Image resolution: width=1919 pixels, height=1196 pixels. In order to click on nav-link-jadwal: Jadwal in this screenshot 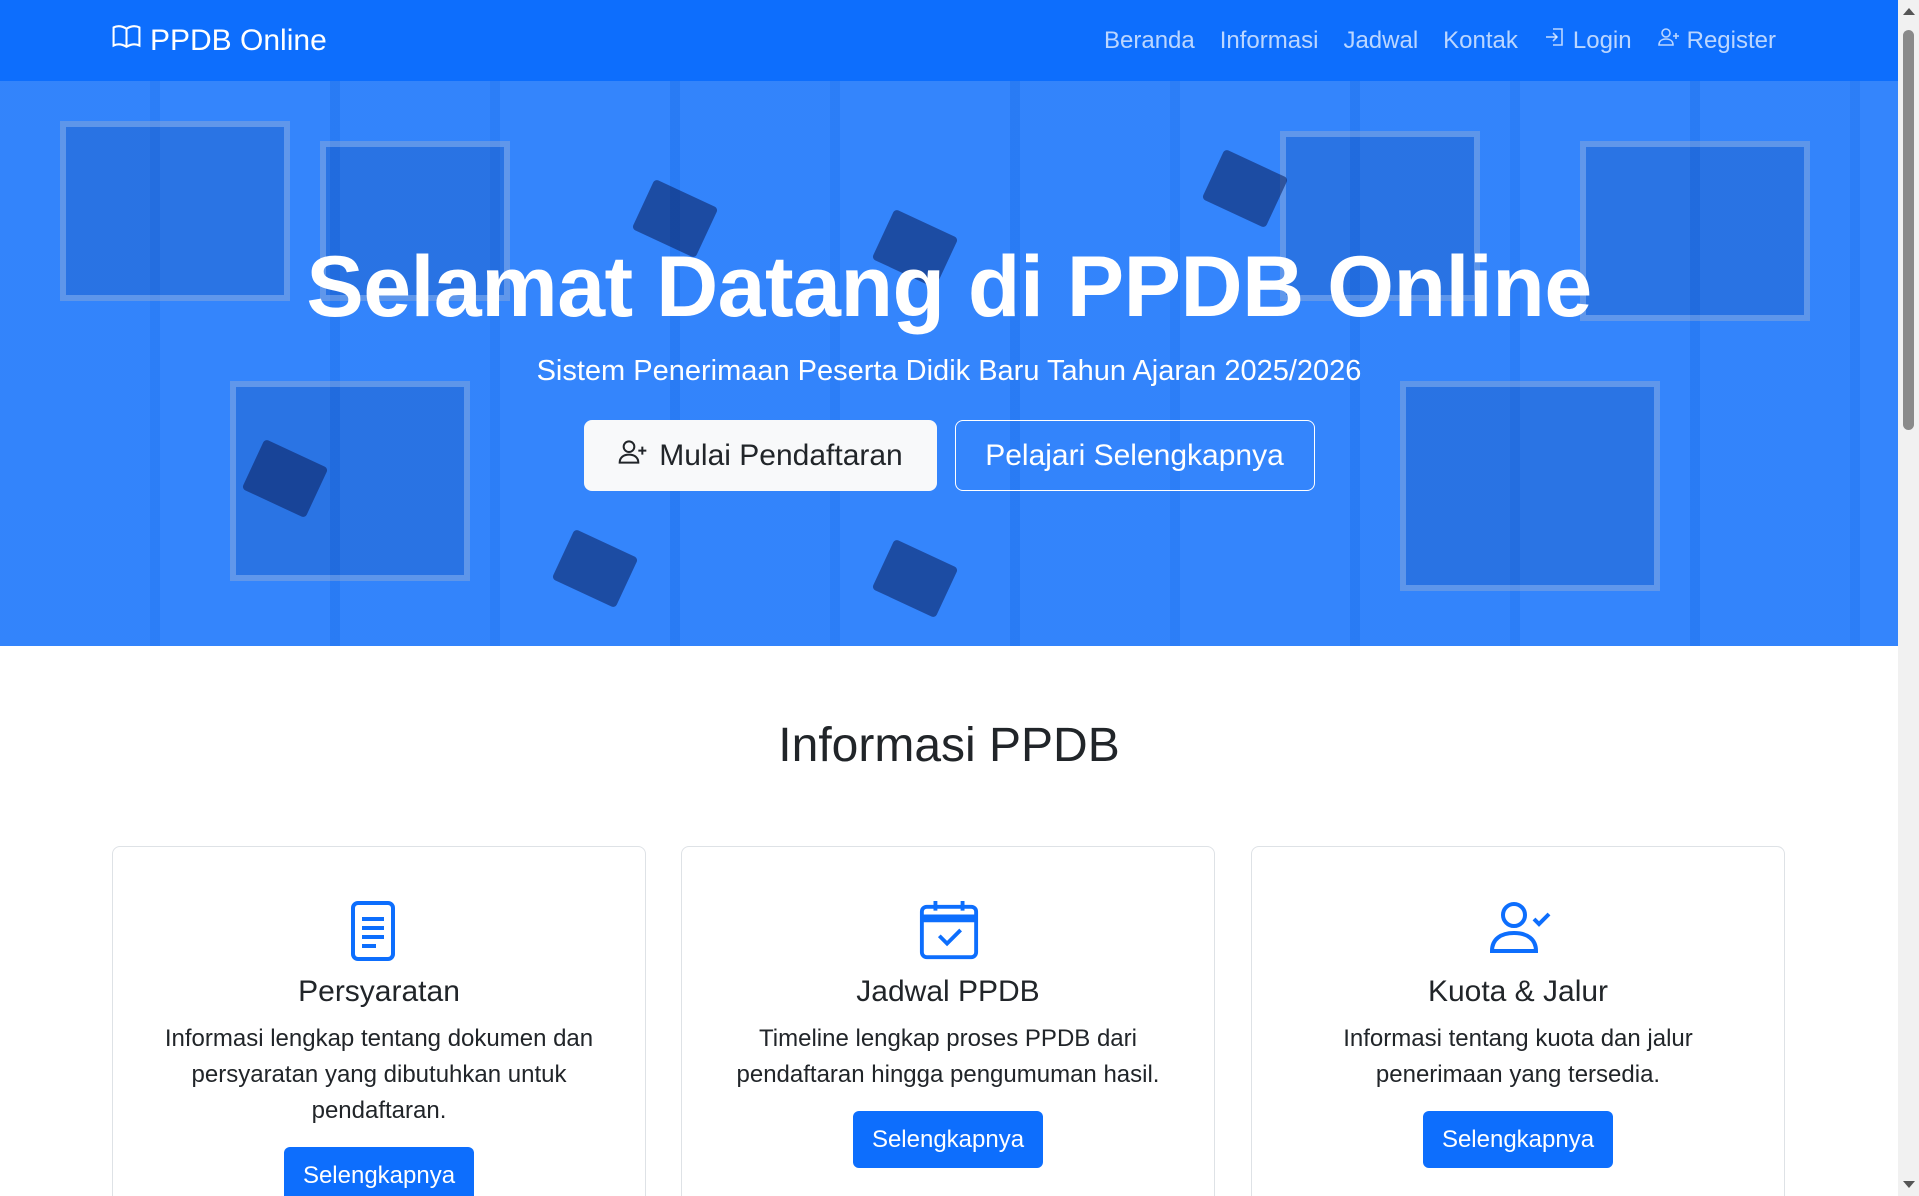, I will do `click(1380, 41)`.